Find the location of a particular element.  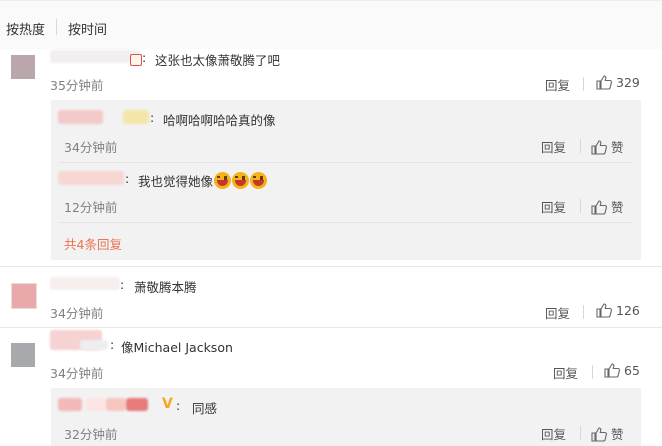

like-count: 126 is located at coordinates (628, 310).